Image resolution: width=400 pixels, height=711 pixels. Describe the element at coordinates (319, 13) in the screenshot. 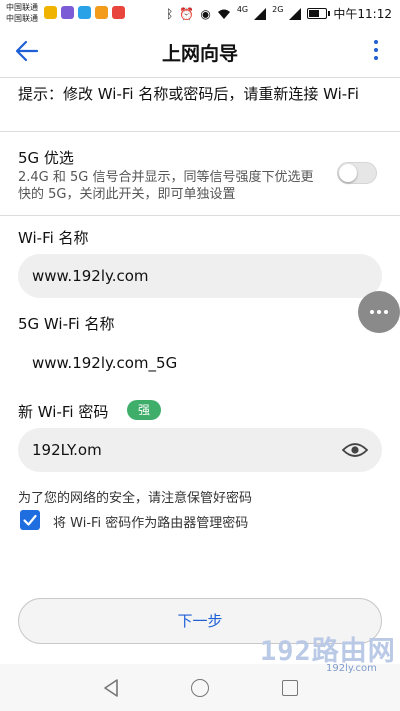

I see `battery-icon` at that location.